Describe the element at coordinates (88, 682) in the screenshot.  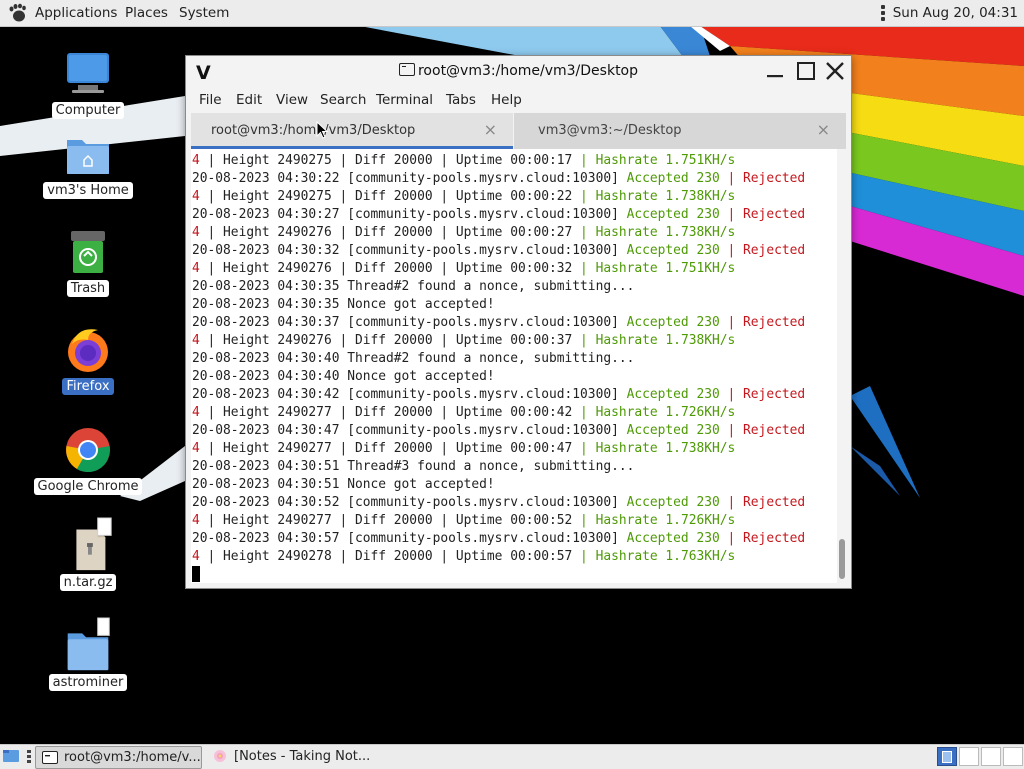
I see `desktop-icon-label: astrominer` at that location.